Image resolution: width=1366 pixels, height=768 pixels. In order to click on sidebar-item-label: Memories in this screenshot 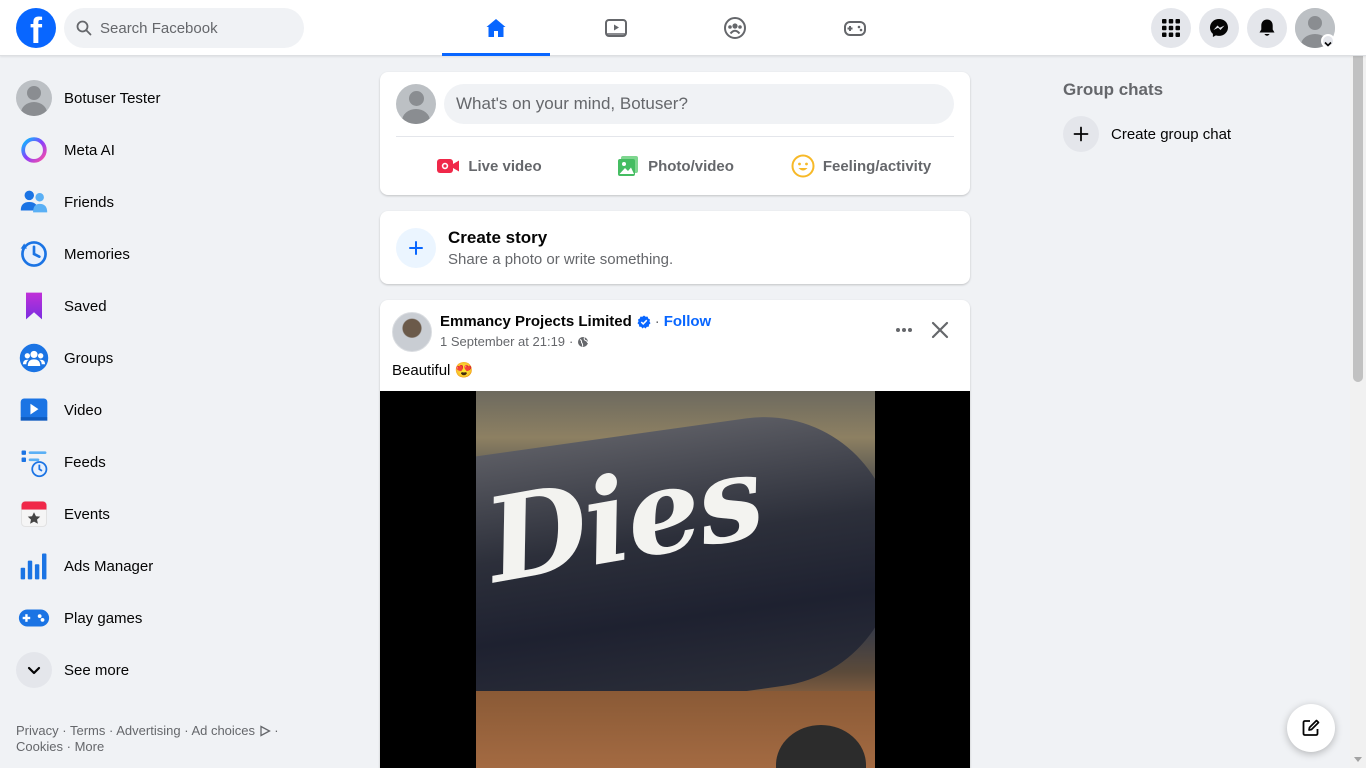, I will do `click(97, 254)`.